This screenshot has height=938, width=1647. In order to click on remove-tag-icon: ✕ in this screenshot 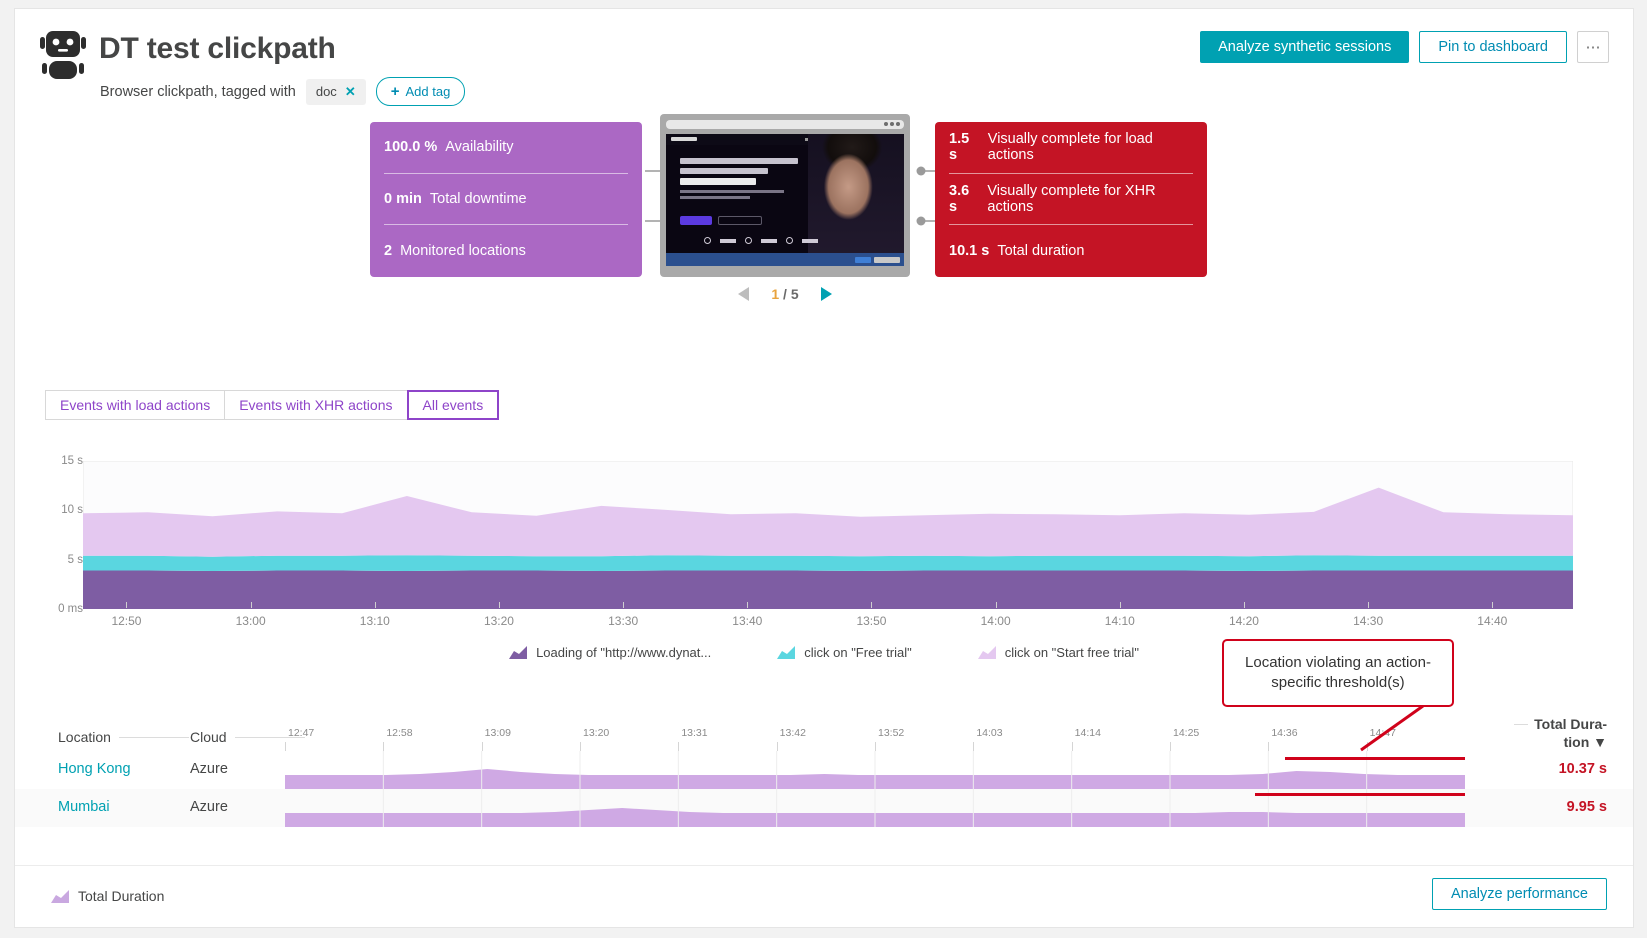, I will do `click(350, 92)`.